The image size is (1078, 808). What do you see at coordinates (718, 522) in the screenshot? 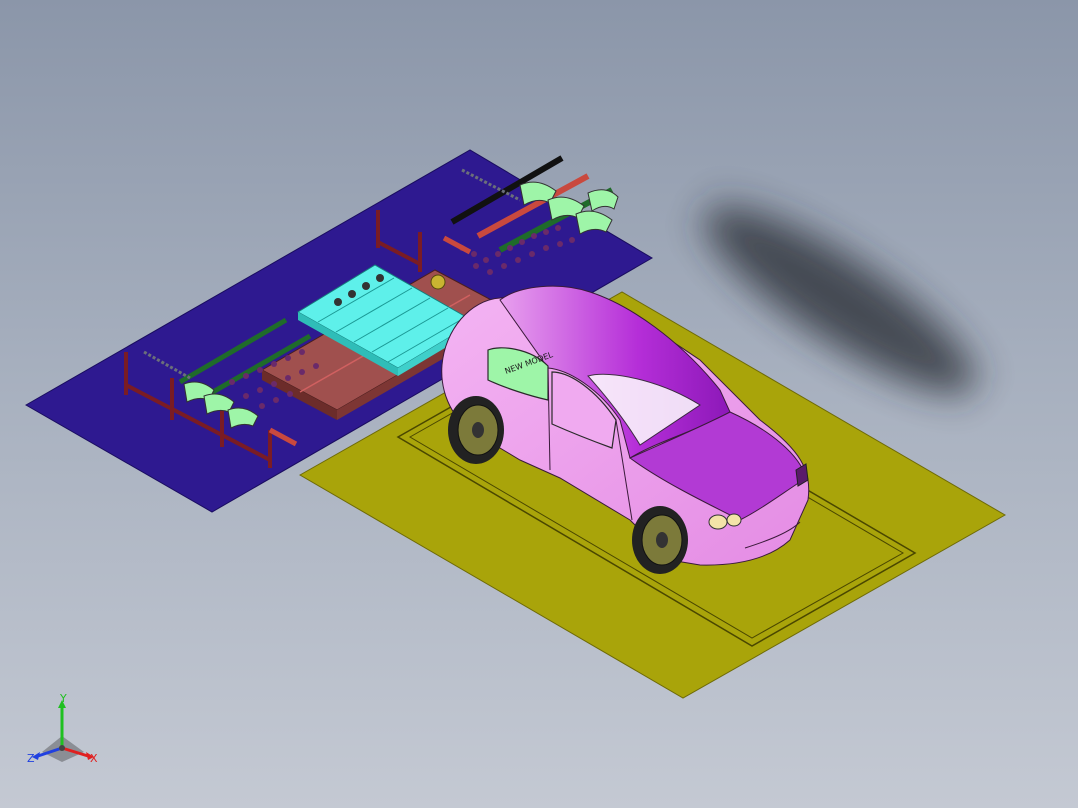
I see `headlight-left` at bounding box center [718, 522].